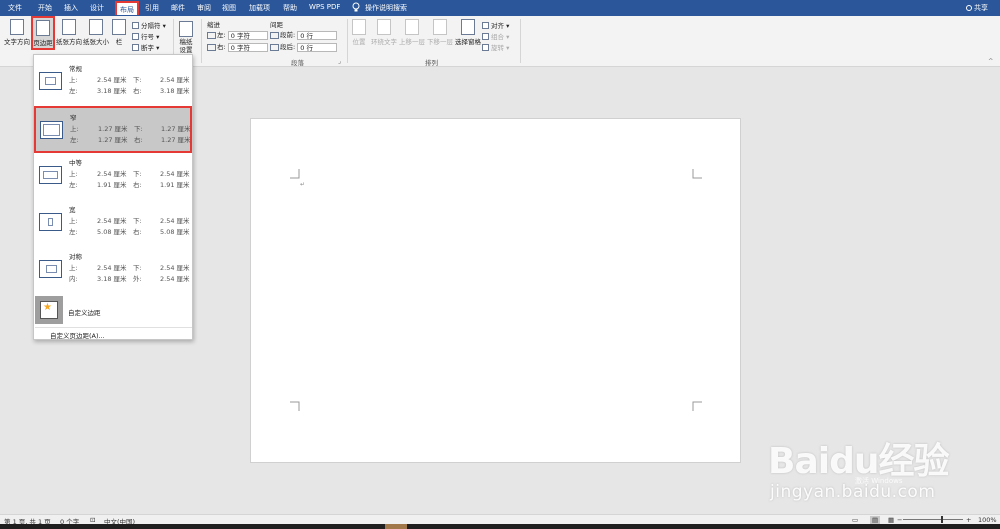  Describe the element at coordinates (933, 519) in the screenshot. I see `zoom-slider` at that location.